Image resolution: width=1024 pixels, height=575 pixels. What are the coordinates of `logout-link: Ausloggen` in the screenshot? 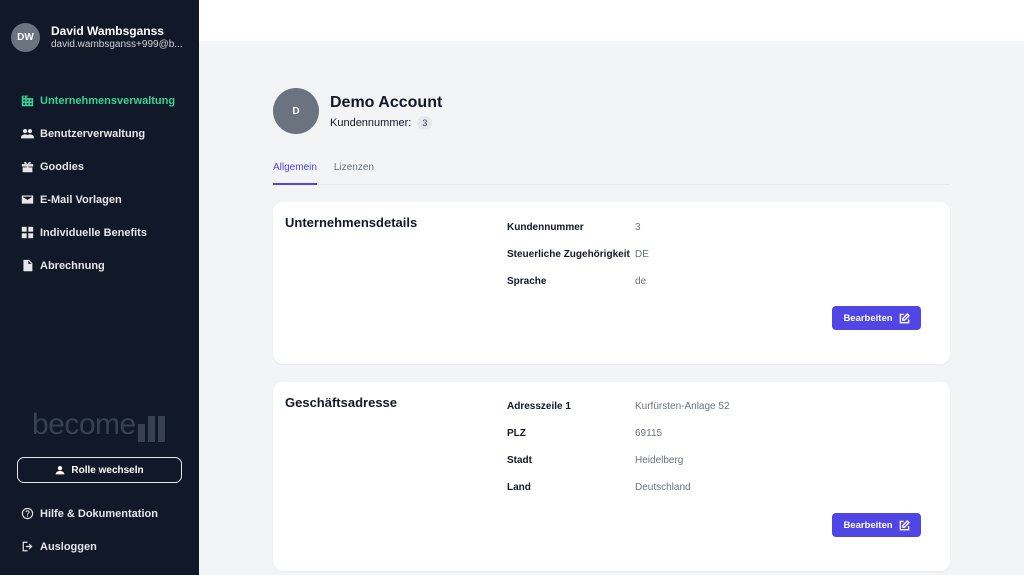 It's located at (89, 546).